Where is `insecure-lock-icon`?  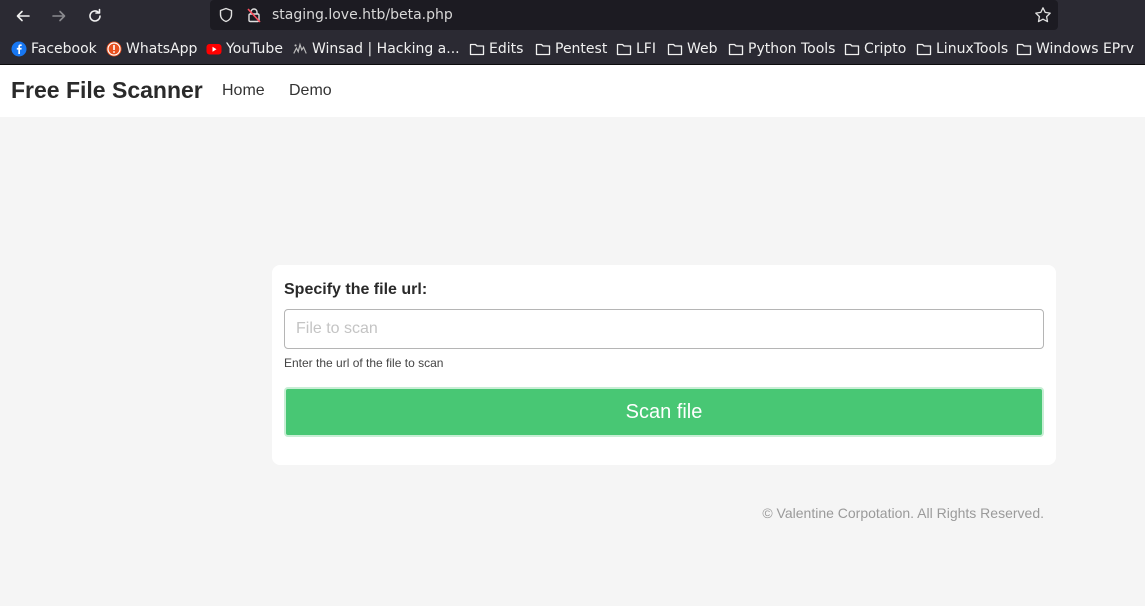
insecure-lock-icon is located at coordinates (254, 15).